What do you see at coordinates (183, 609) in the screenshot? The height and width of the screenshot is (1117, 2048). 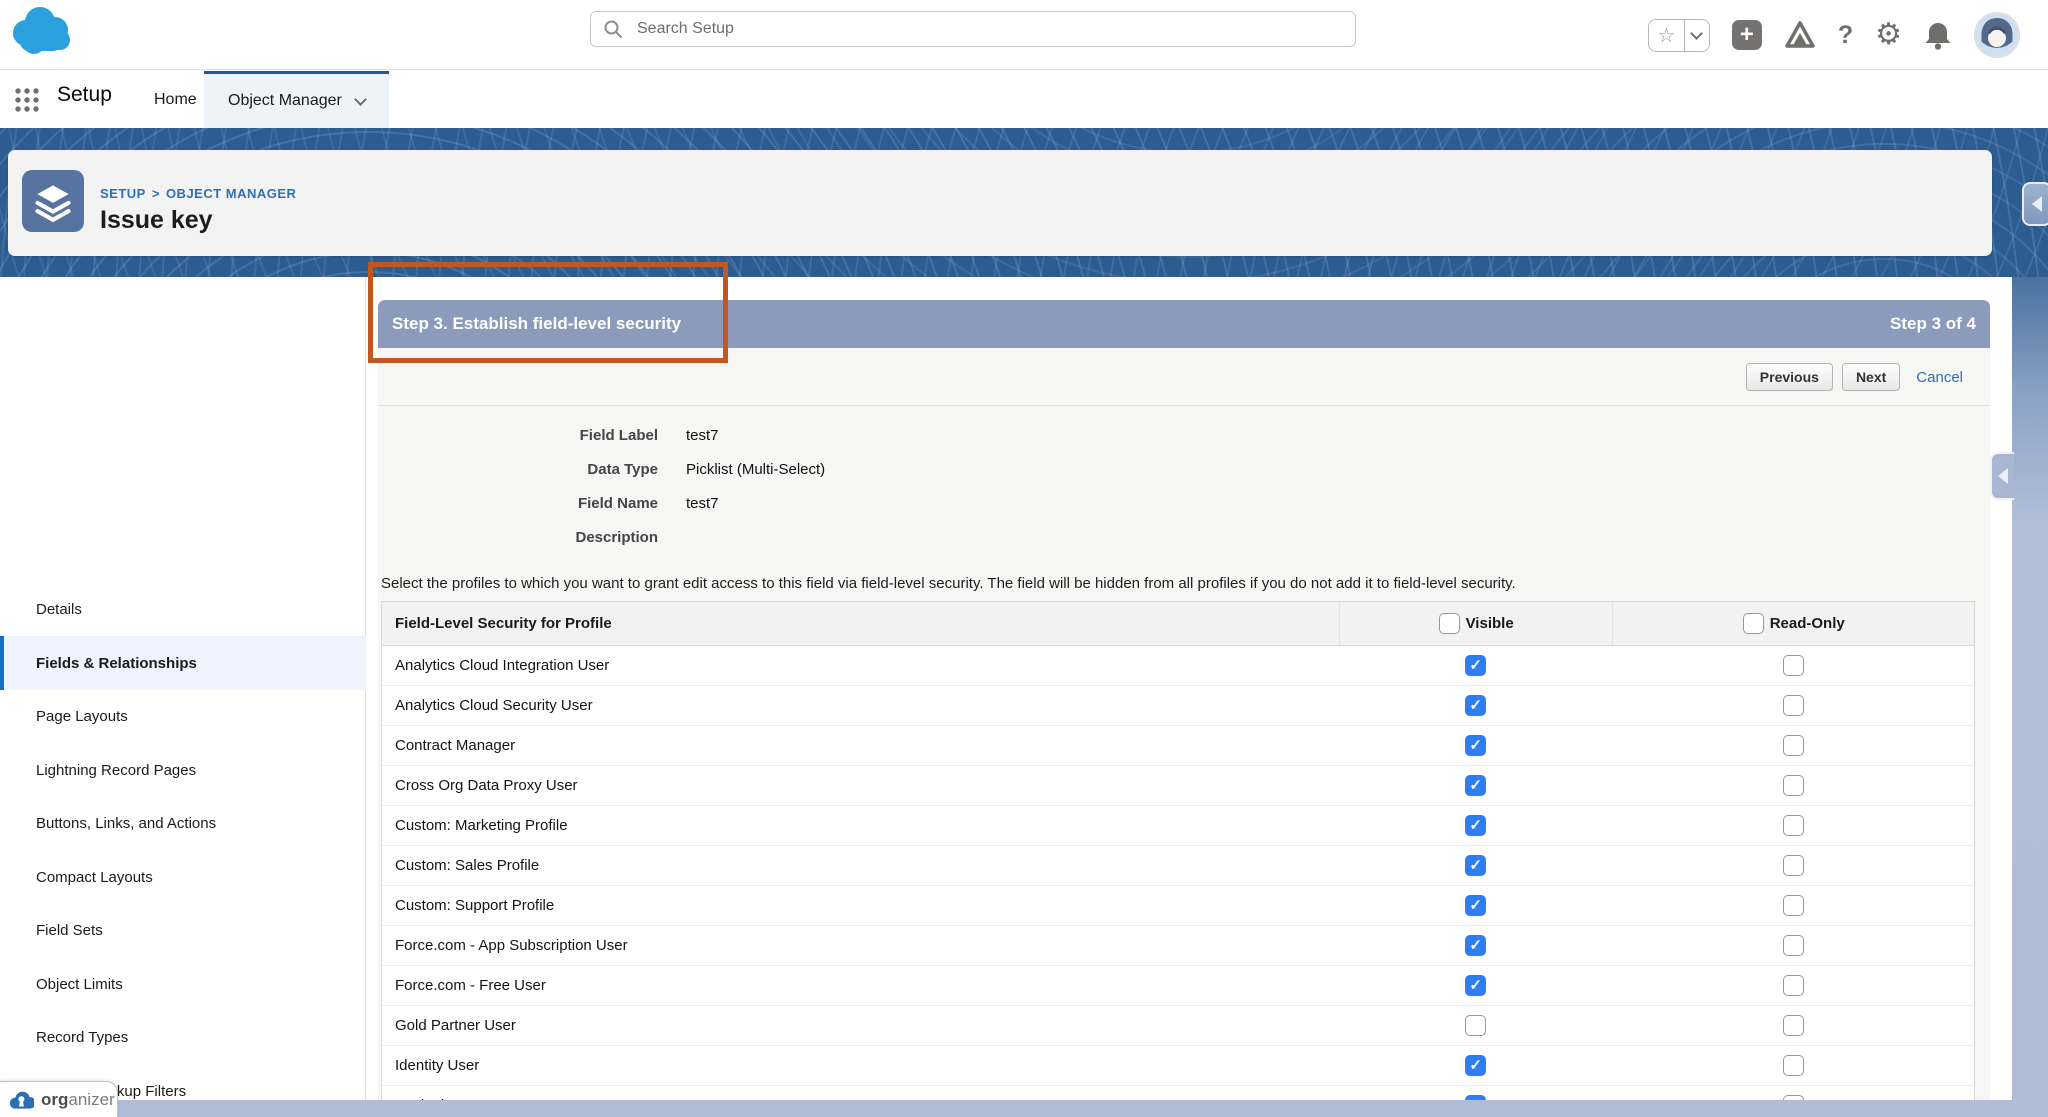 I see `sidebar-item-details: Details` at bounding box center [183, 609].